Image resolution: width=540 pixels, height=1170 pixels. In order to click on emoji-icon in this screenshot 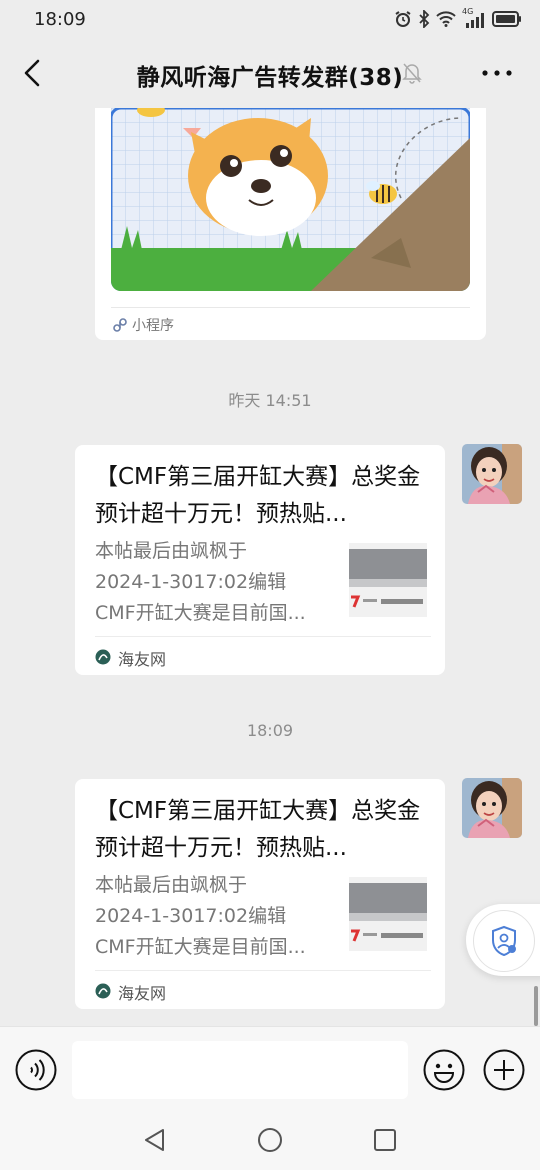, I will do `click(444, 1070)`.